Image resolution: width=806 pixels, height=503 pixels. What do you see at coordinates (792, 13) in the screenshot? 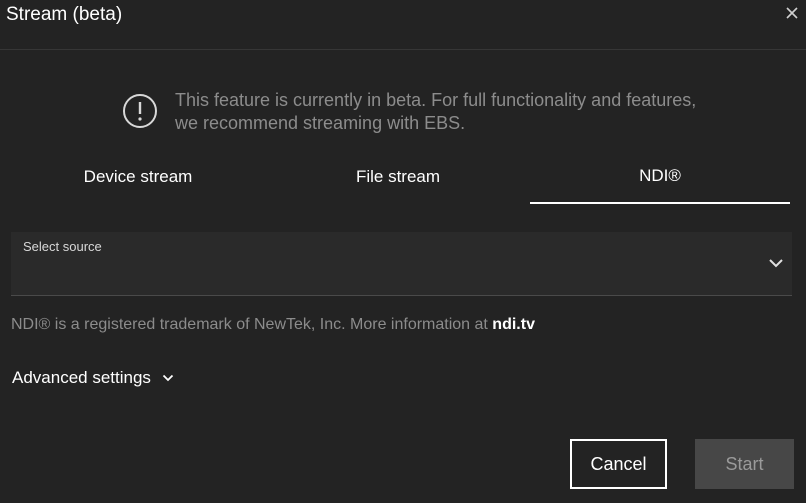
I see `close-icon` at bounding box center [792, 13].